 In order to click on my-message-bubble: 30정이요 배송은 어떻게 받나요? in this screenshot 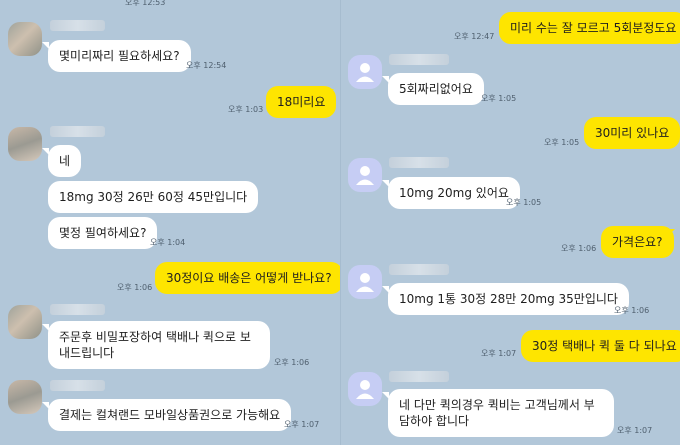, I will do `click(247, 278)`.